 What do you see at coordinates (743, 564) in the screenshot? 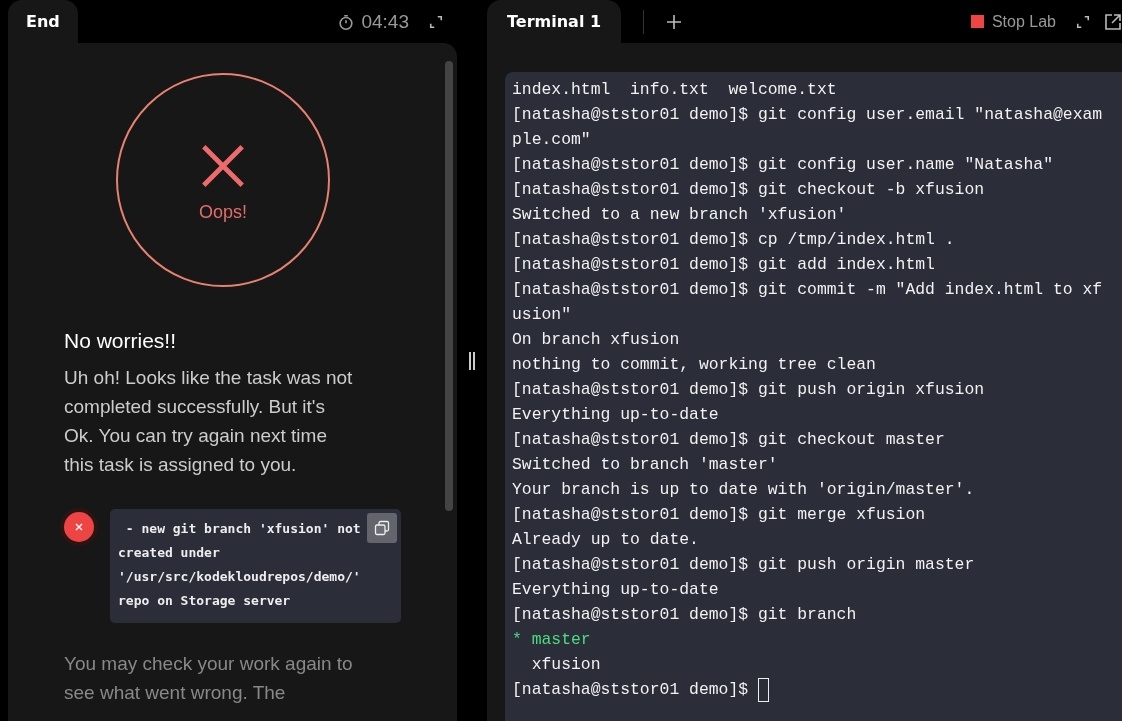
I see `terminal-line: [natasha@ststor01 demo]$ git push origin master` at bounding box center [743, 564].